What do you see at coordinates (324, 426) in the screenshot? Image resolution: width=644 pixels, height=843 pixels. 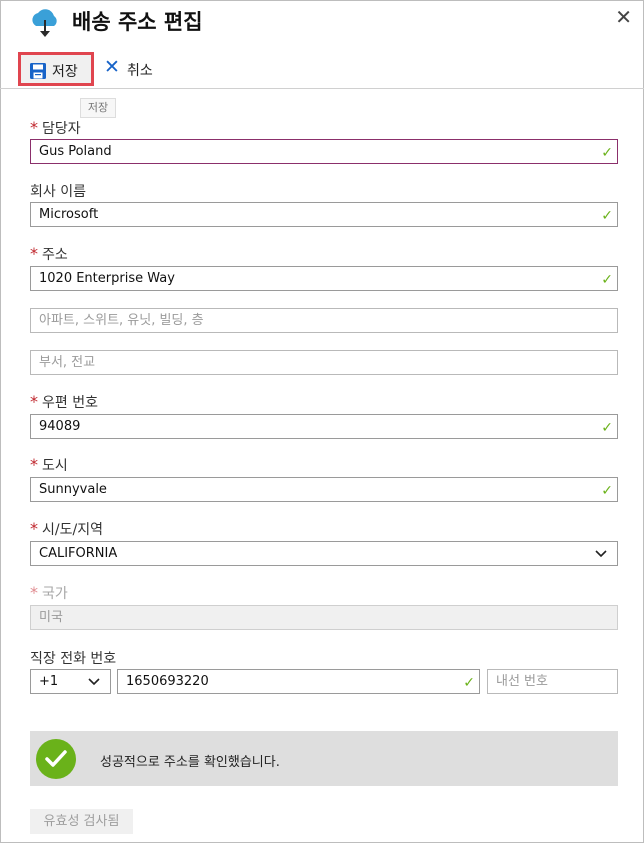 I see `postal-field: 94089 ✓` at bounding box center [324, 426].